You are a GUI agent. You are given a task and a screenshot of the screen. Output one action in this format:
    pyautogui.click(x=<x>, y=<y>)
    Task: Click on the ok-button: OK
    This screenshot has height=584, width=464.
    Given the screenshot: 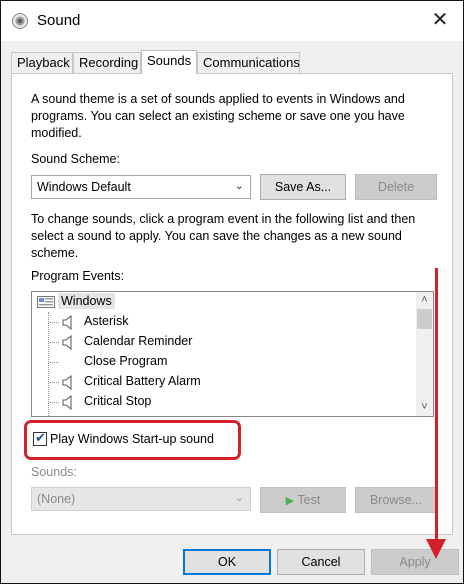 What is the action you would take?
    pyautogui.click(x=227, y=562)
    